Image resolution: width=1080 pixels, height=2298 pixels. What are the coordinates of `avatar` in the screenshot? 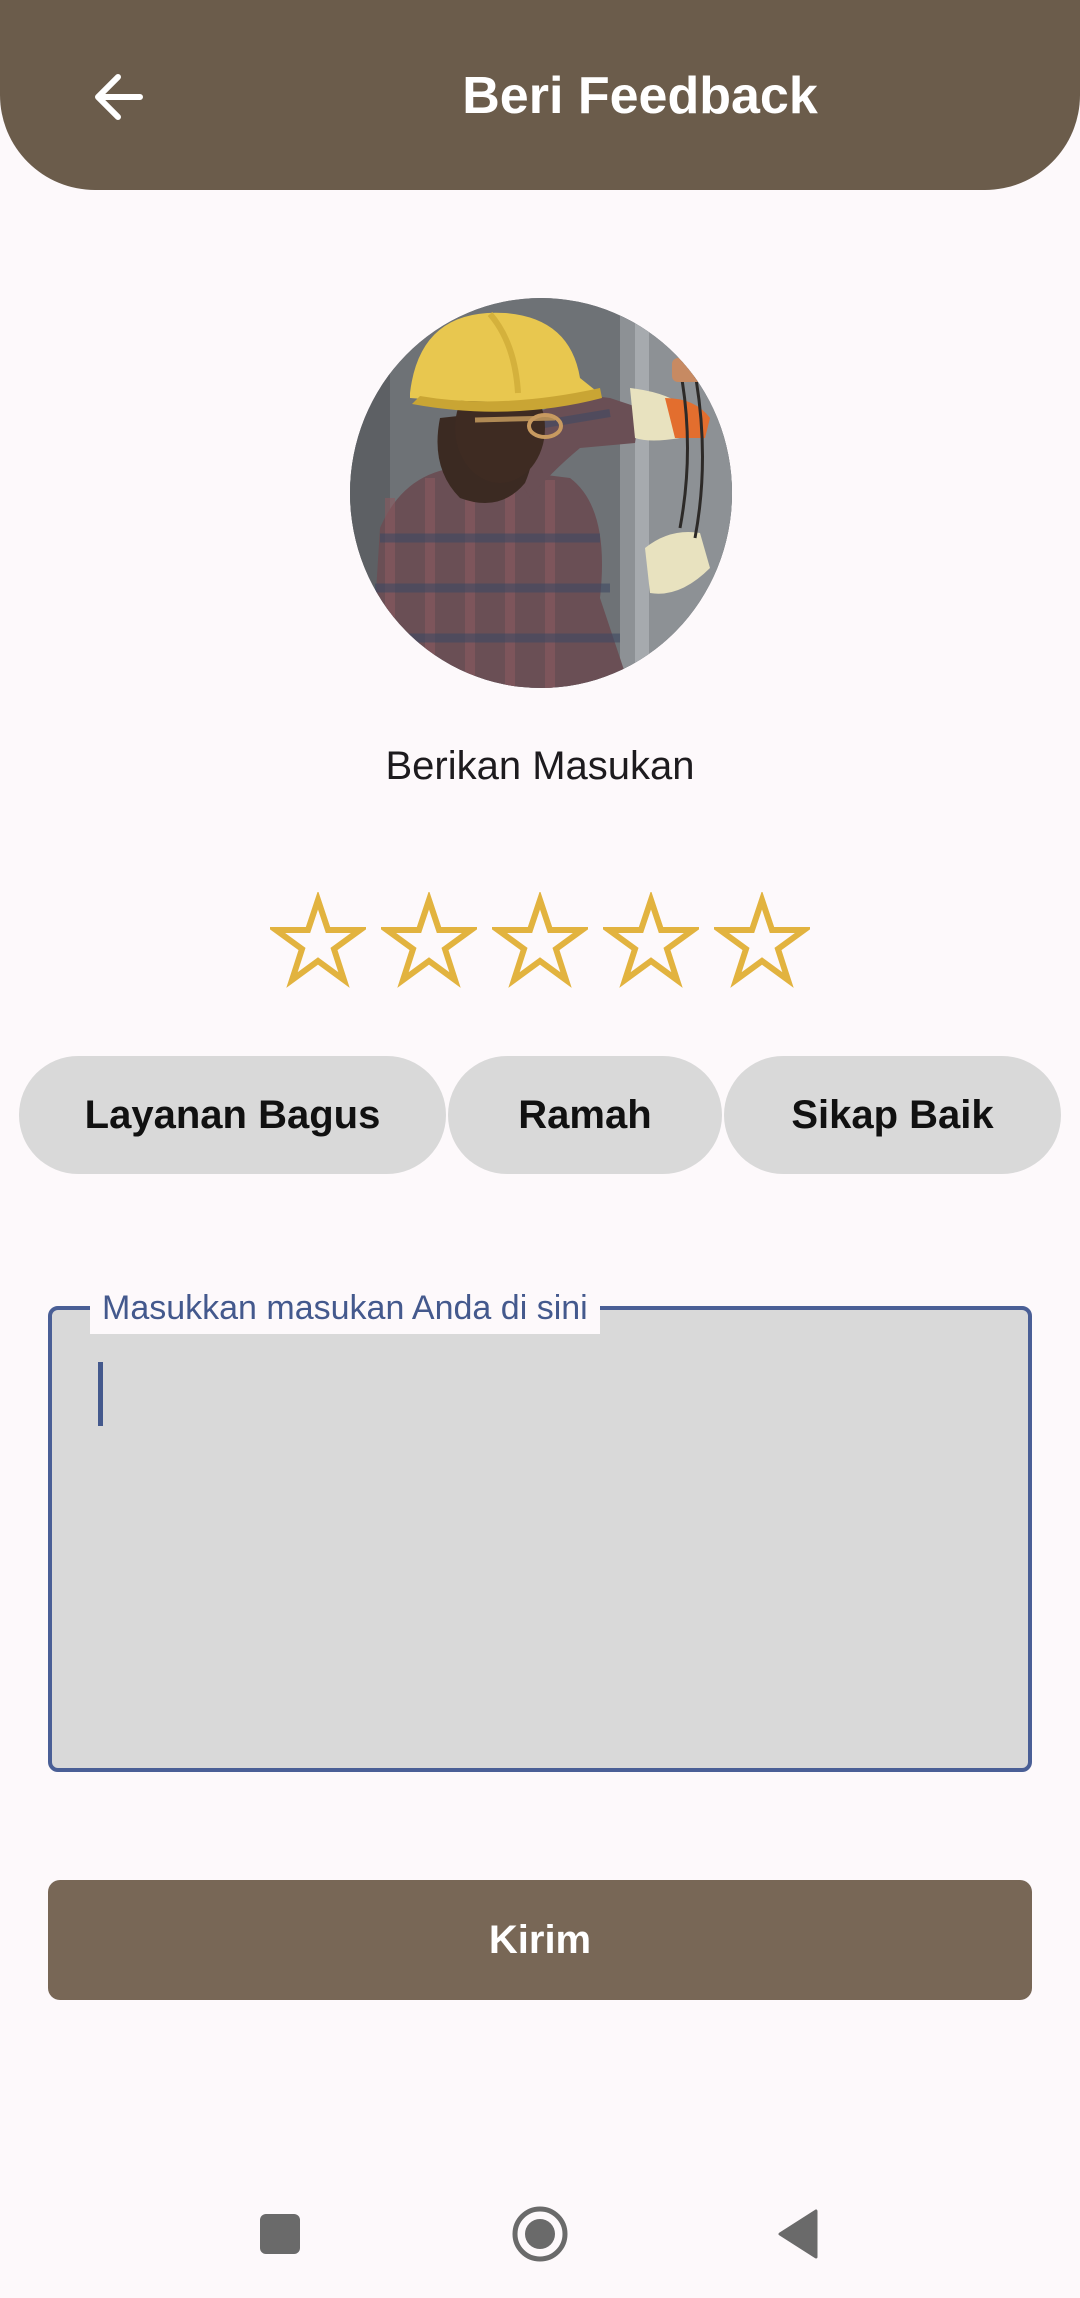 It's located at (541, 493).